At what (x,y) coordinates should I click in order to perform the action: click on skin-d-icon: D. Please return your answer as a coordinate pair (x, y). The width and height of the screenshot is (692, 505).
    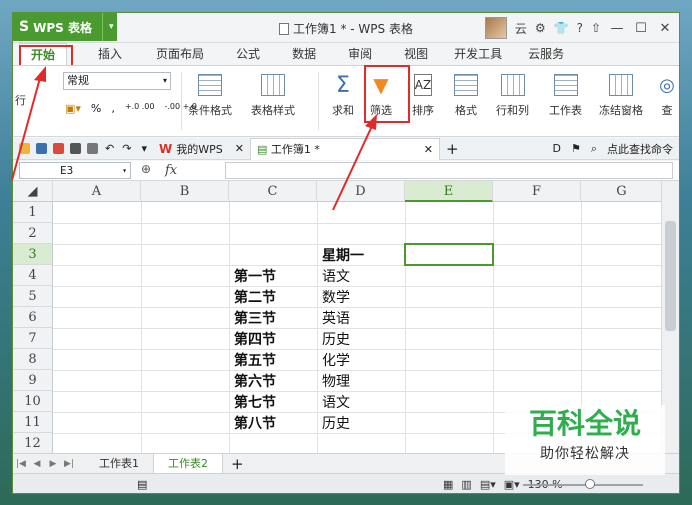
    Looking at the image, I should click on (556, 148).